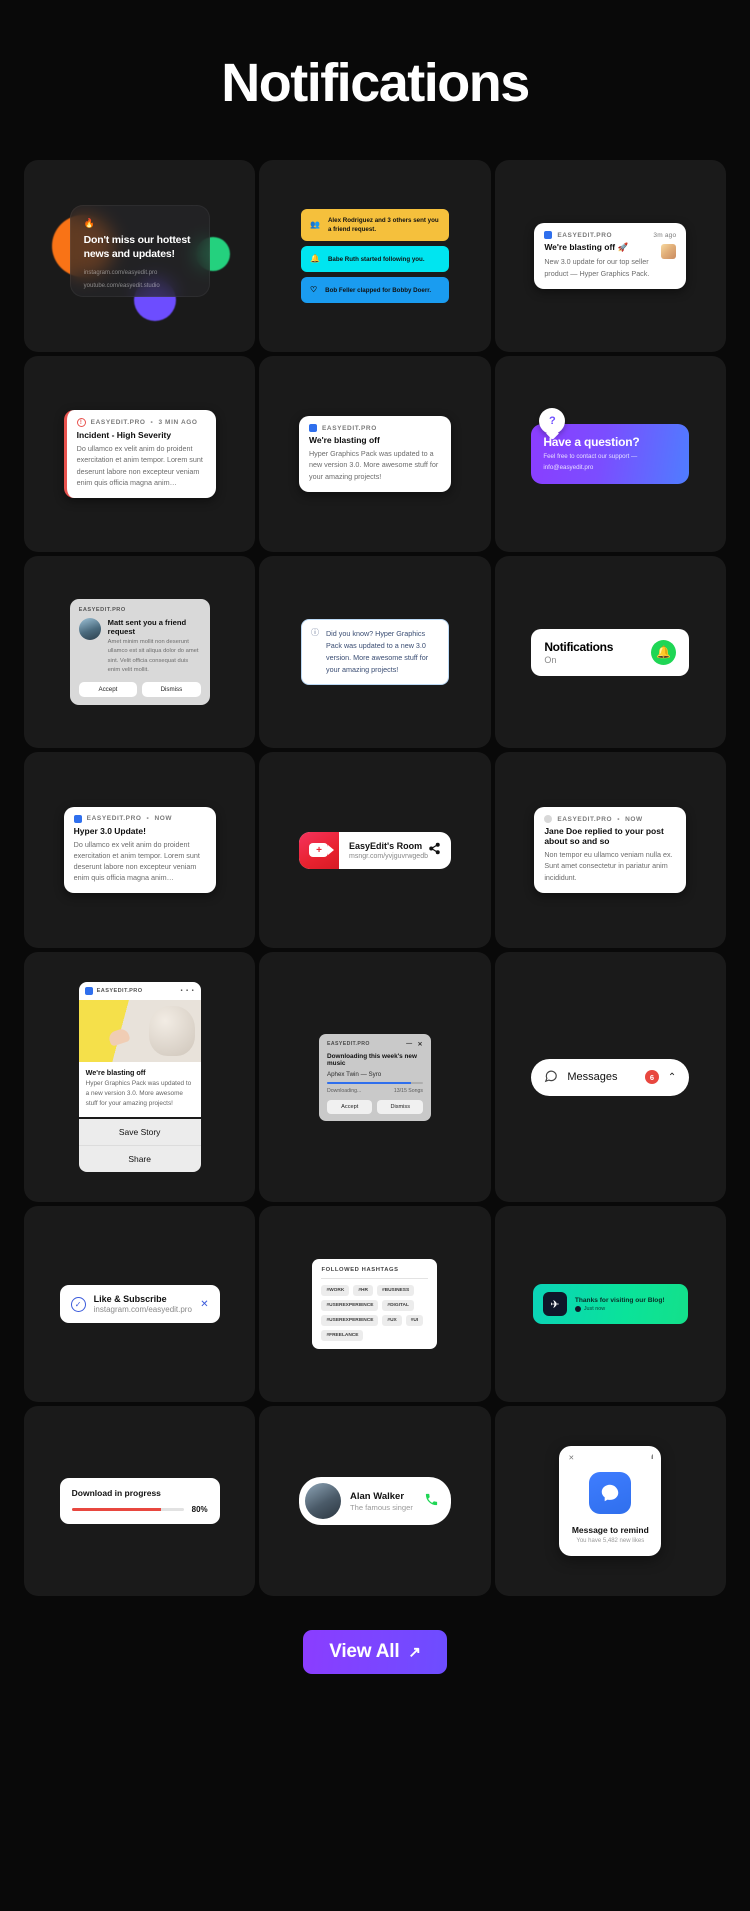 The width and height of the screenshot is (750, 1911). Describe the element at coordinates (139, 690) in the screenshot. I see `friend-request-actions: Accept Dismiss` at that location.